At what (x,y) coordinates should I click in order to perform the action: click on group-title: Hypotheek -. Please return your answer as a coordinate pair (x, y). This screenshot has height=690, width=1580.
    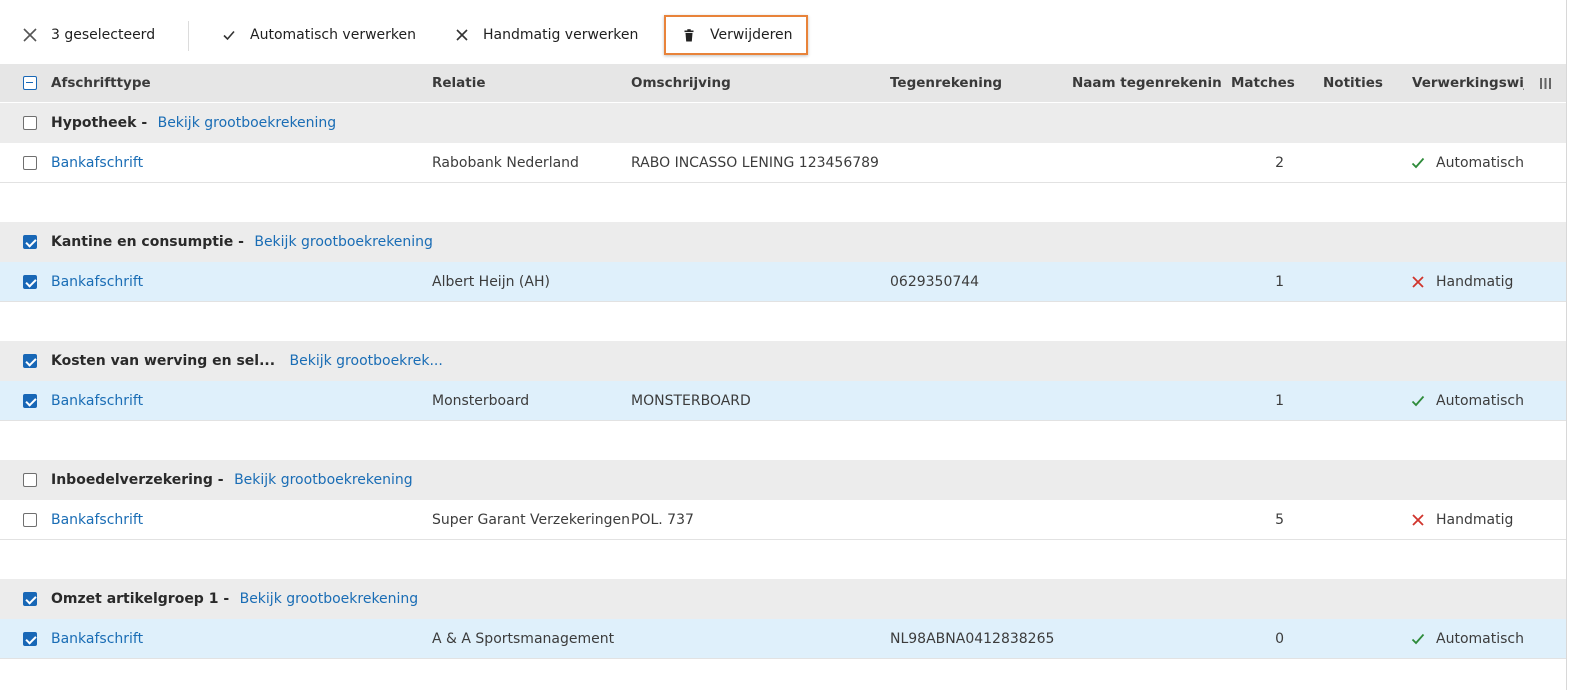
    Looking at the image, I should click on (99, 123).